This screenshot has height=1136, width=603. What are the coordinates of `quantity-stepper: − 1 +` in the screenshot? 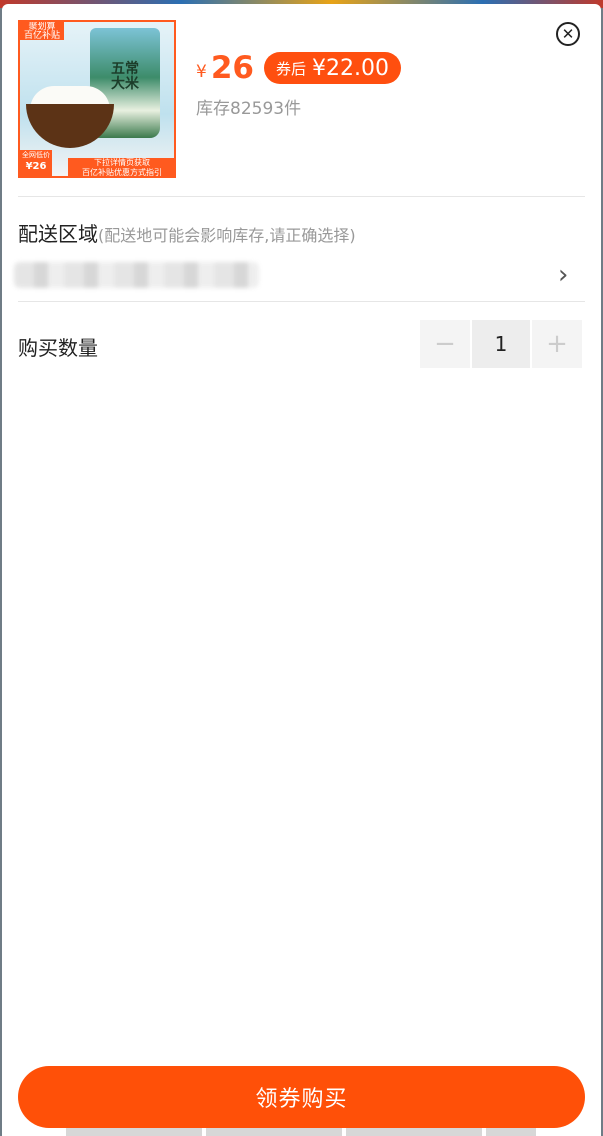 It's located at (501, 344).